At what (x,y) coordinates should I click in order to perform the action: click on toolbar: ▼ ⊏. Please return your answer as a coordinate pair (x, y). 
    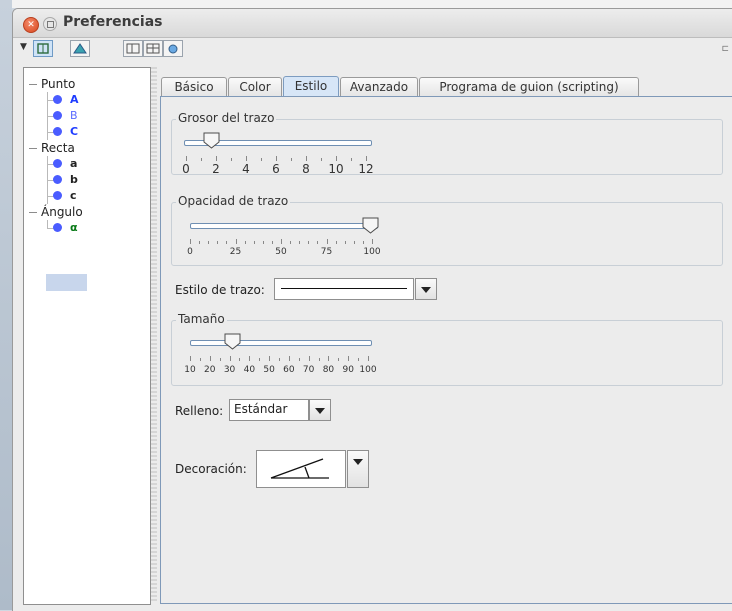
    Looking at the image, I should click on (372, 49).